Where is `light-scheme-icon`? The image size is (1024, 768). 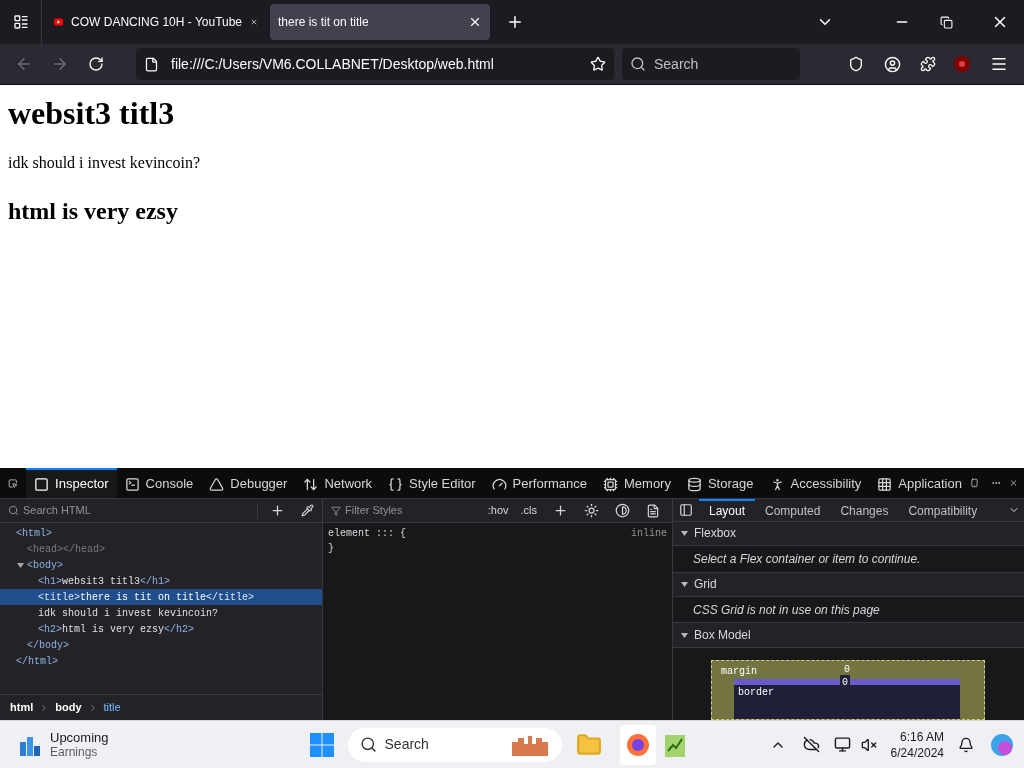 light-scheme-icon is located at coordinates (591, 510).